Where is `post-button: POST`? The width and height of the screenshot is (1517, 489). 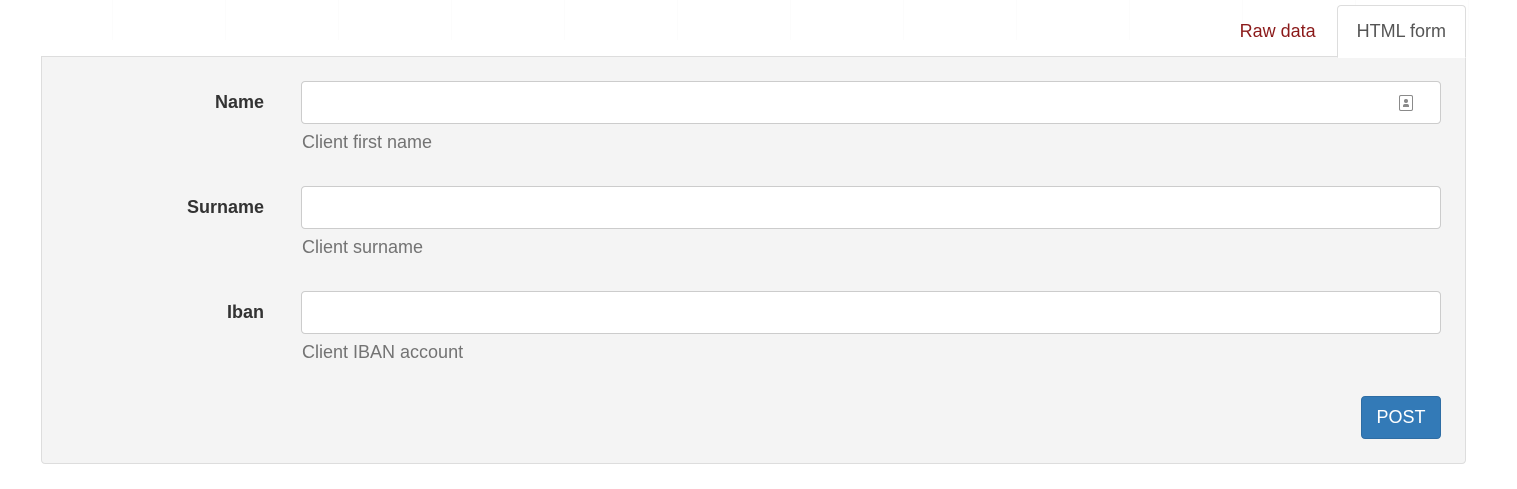
post-button: POST is located at coordinates (1401, 417).